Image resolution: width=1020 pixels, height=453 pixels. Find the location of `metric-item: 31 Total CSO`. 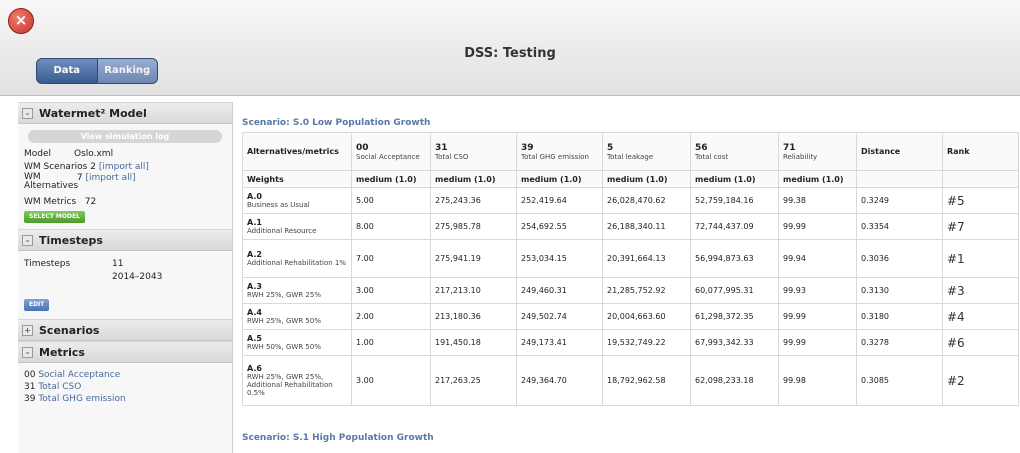

metric-item: 31 Total CSO is located at coordinates (125, 387).